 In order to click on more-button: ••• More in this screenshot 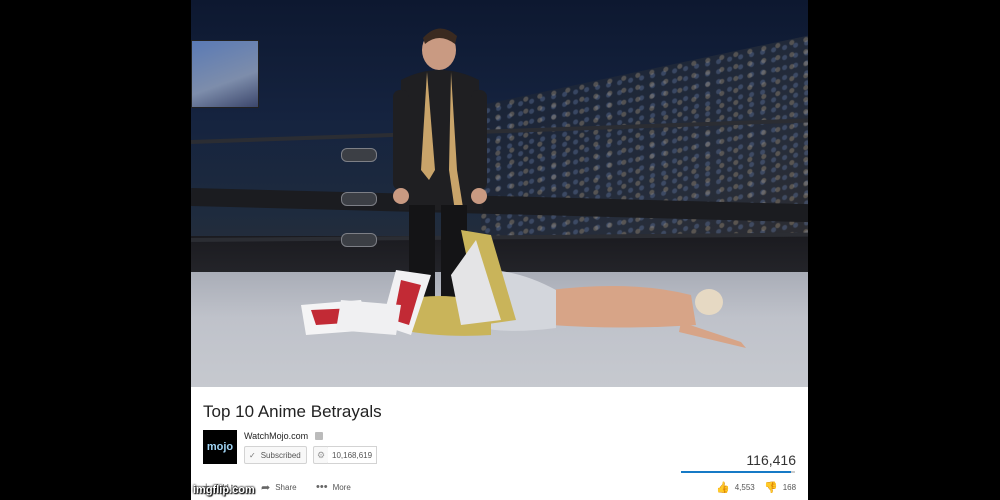, I will do `click(333, 487)`.